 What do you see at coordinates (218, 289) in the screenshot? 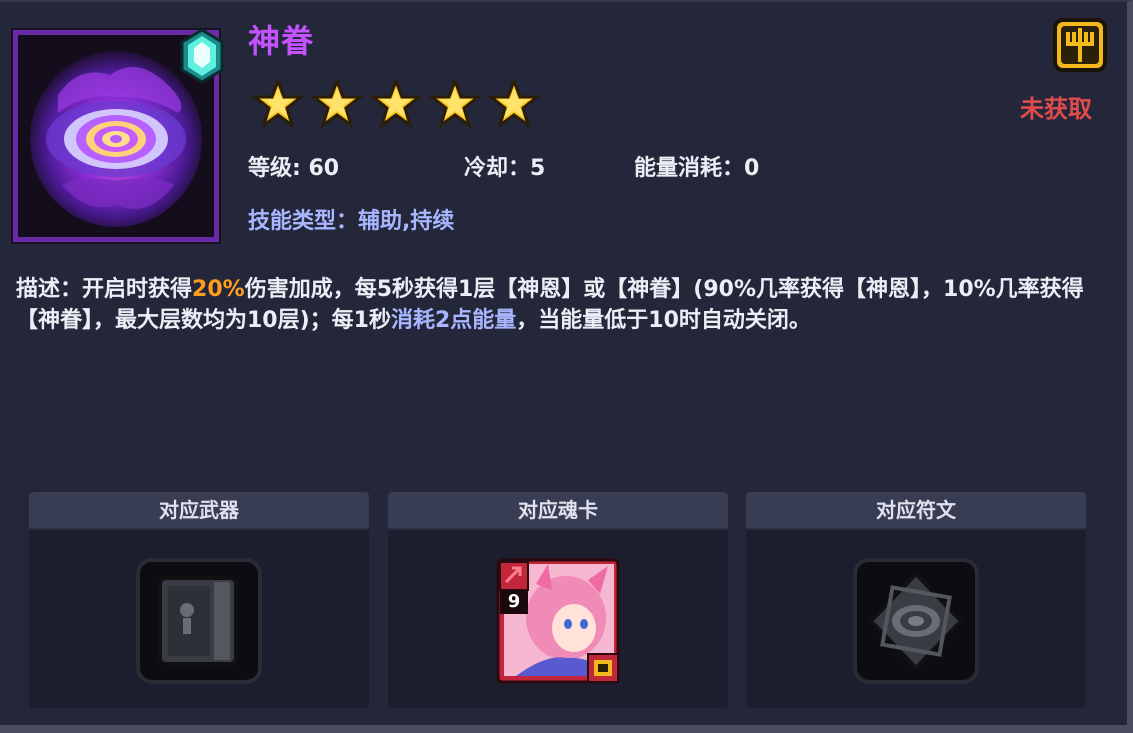
I see `desc-bonus: 20%` at bounding box center [218, 289].